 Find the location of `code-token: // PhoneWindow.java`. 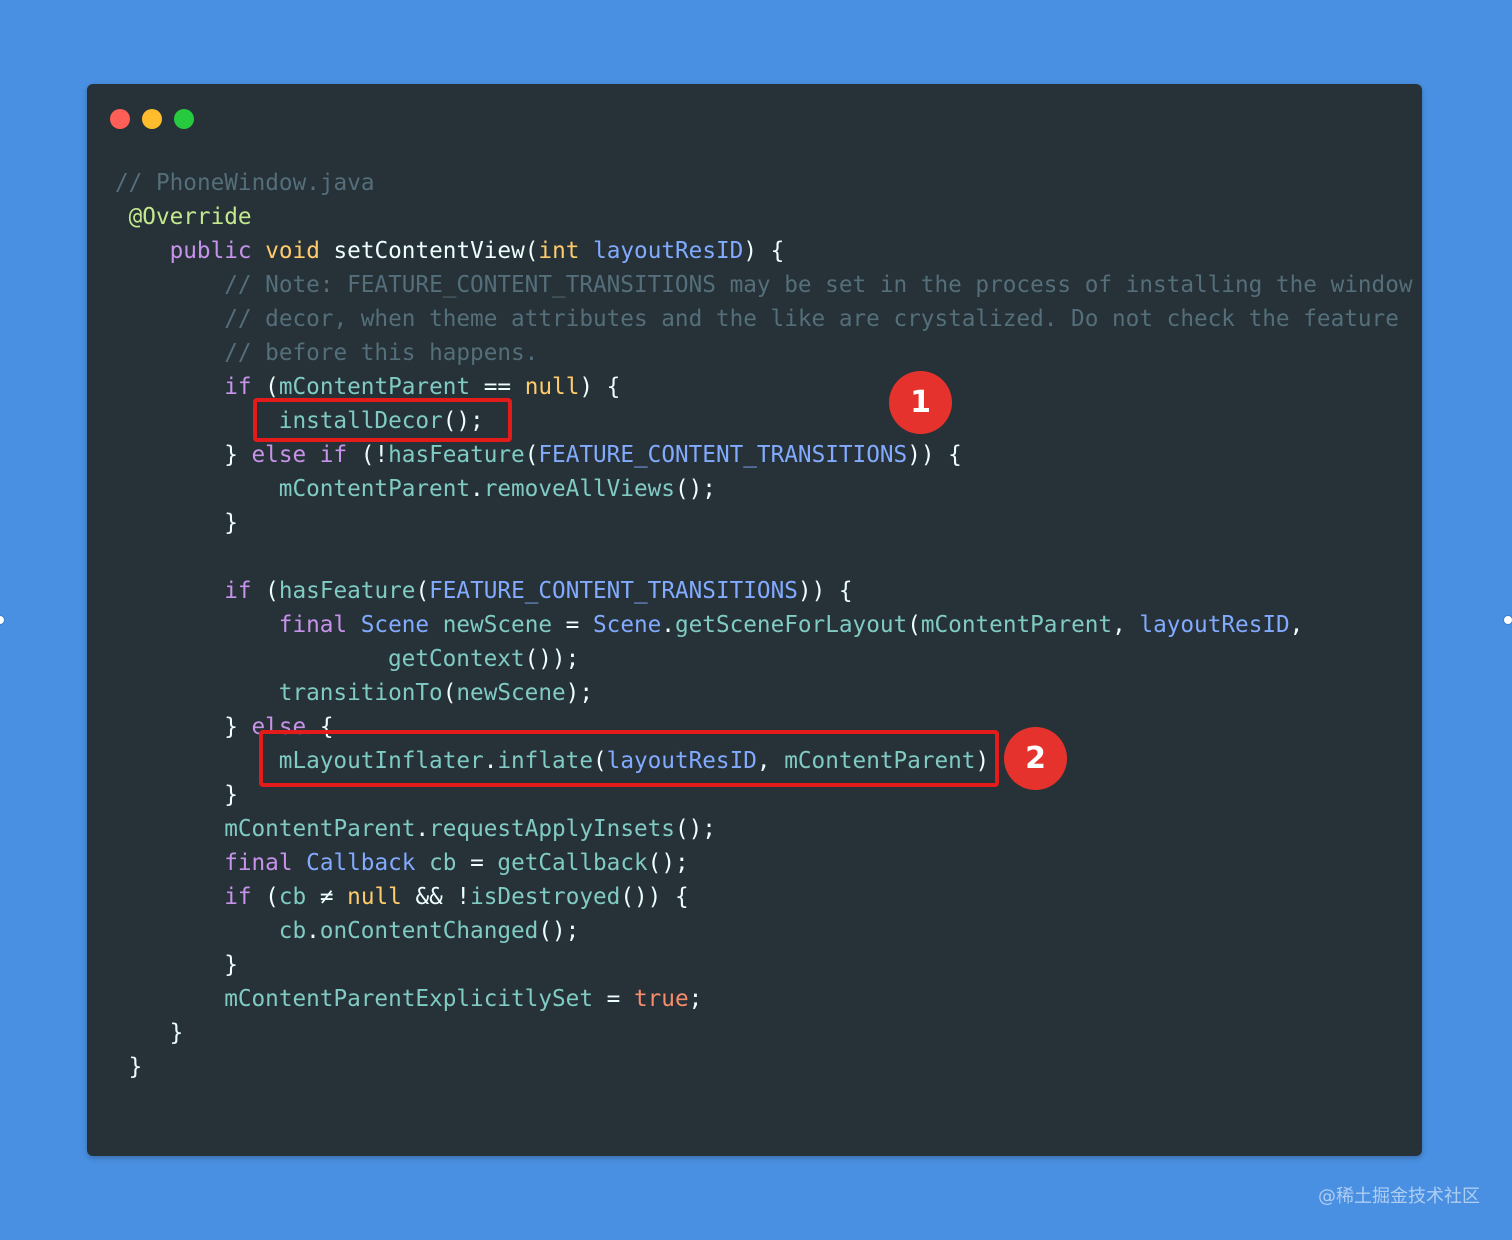

code-token: // PhoneWindow.java is located at coordinates (245, 183).